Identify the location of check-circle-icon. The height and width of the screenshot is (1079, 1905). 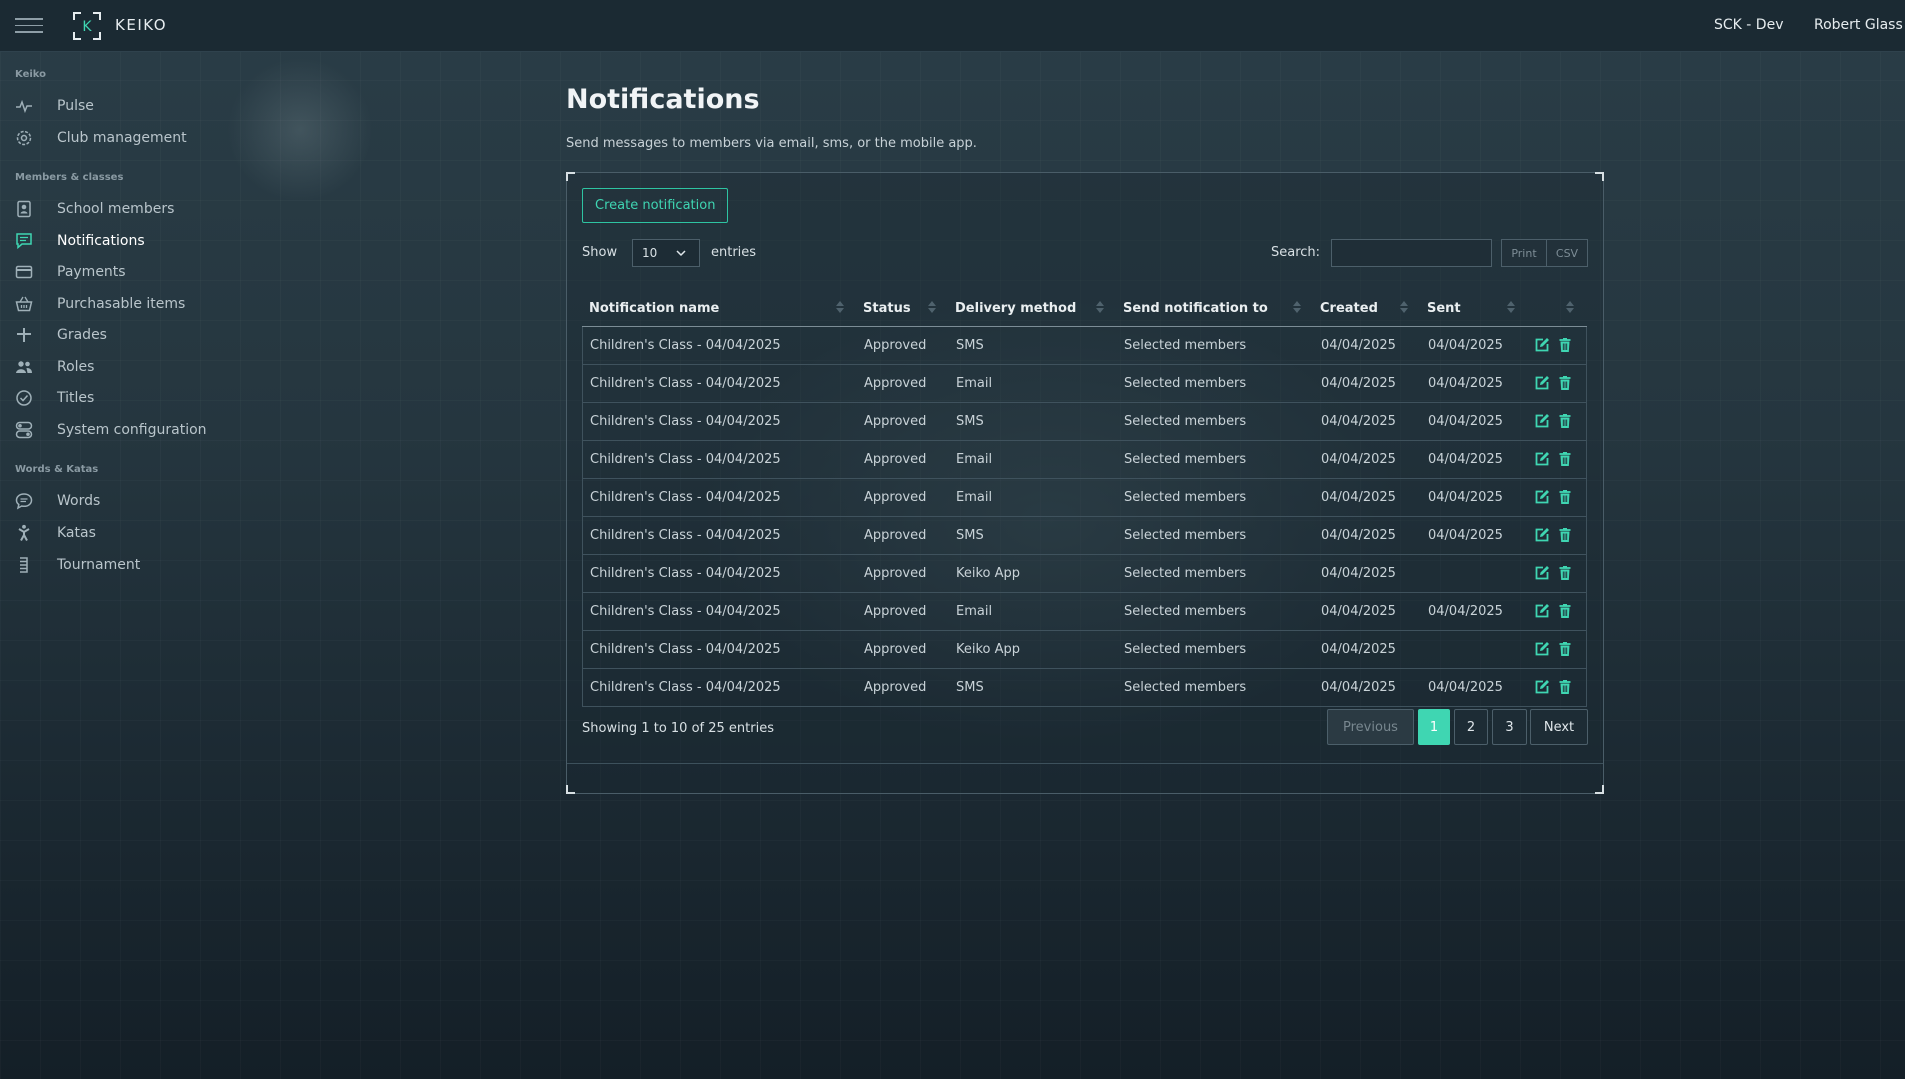
(28, 398).